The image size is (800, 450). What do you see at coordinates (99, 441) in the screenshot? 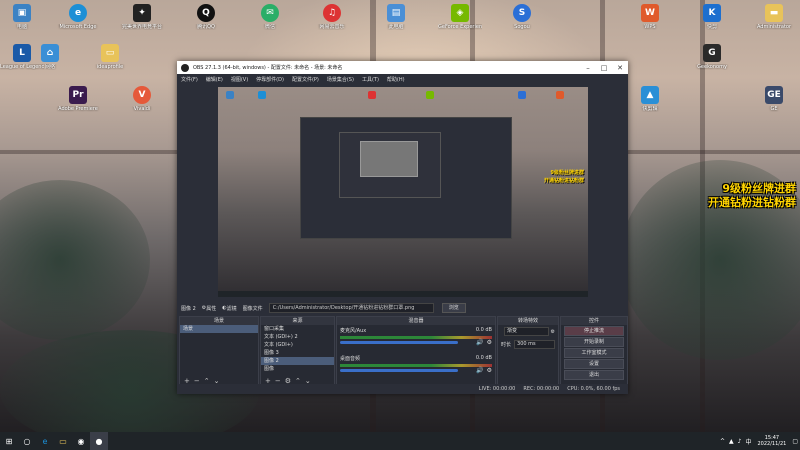
I see `obs-icon: ●` at bounding box center [99, 441].